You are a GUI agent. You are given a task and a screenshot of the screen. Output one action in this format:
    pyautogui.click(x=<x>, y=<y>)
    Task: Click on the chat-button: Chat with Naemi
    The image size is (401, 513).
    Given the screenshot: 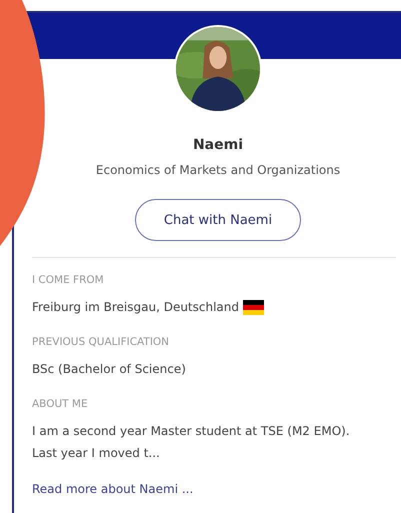 What is the action you would take?
    pyautogui.click(x=218, y=220)
    